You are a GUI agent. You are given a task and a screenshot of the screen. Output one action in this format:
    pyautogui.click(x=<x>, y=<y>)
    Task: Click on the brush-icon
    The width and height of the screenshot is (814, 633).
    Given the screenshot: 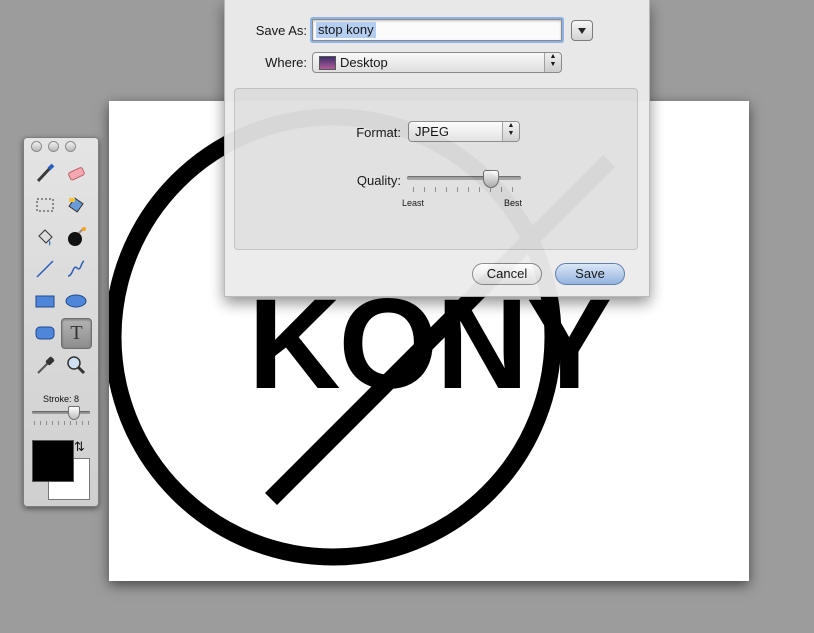 What is the action you would take?
    pyautogui.click(x=45, y=173)
    